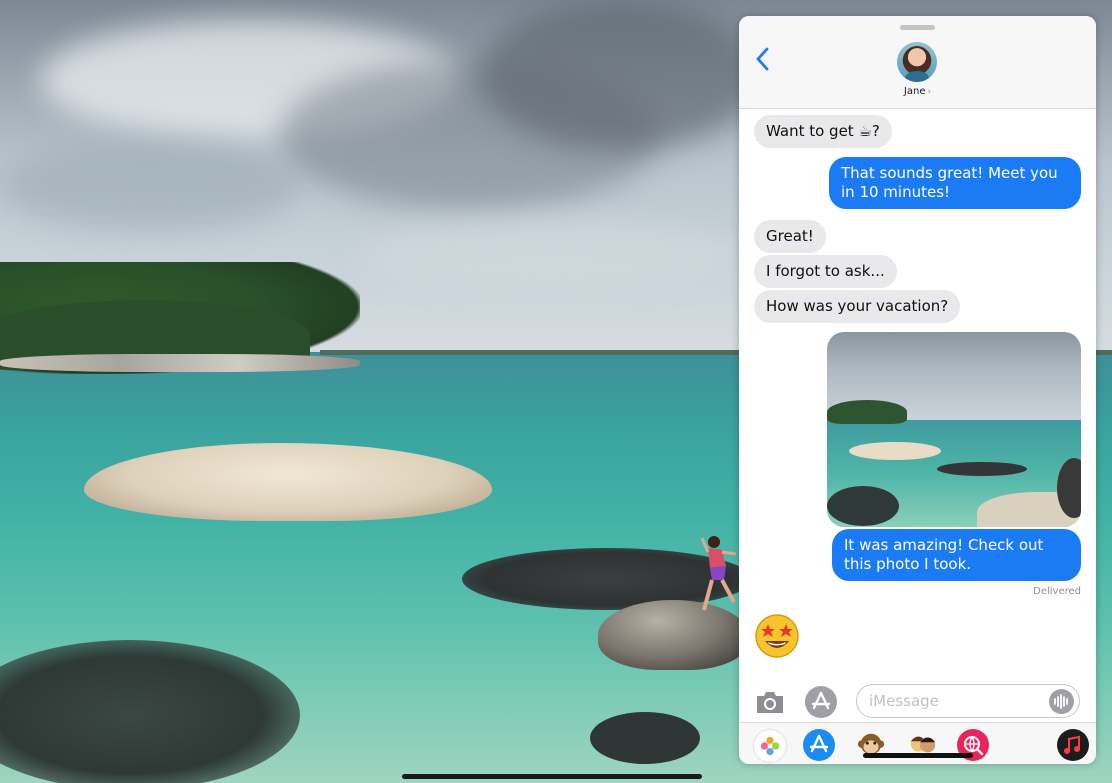 Image resolution: width=1112 pixels, height=783 pixels. I want to click on imessage-app-drawer, so click(917, 743).